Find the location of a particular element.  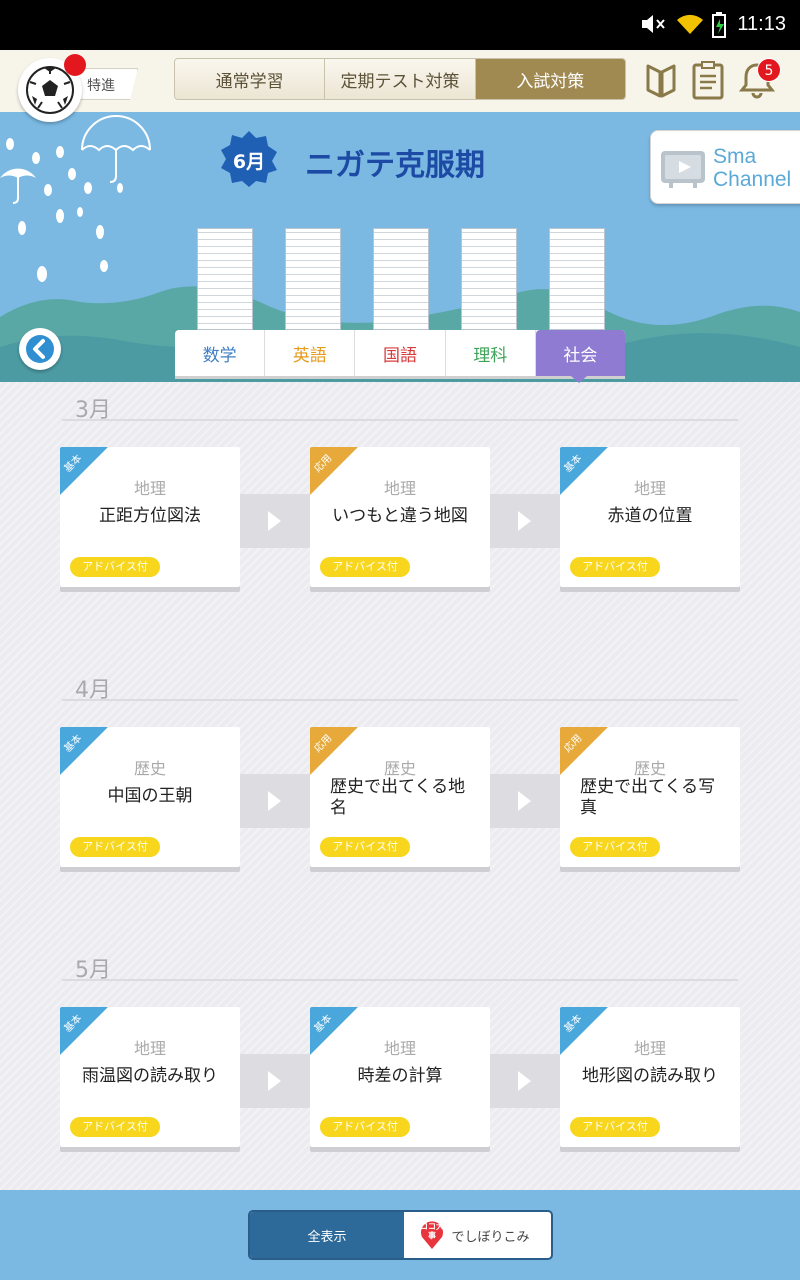

card-title: いつもと違う地図 is located at coordinates (400, 516).